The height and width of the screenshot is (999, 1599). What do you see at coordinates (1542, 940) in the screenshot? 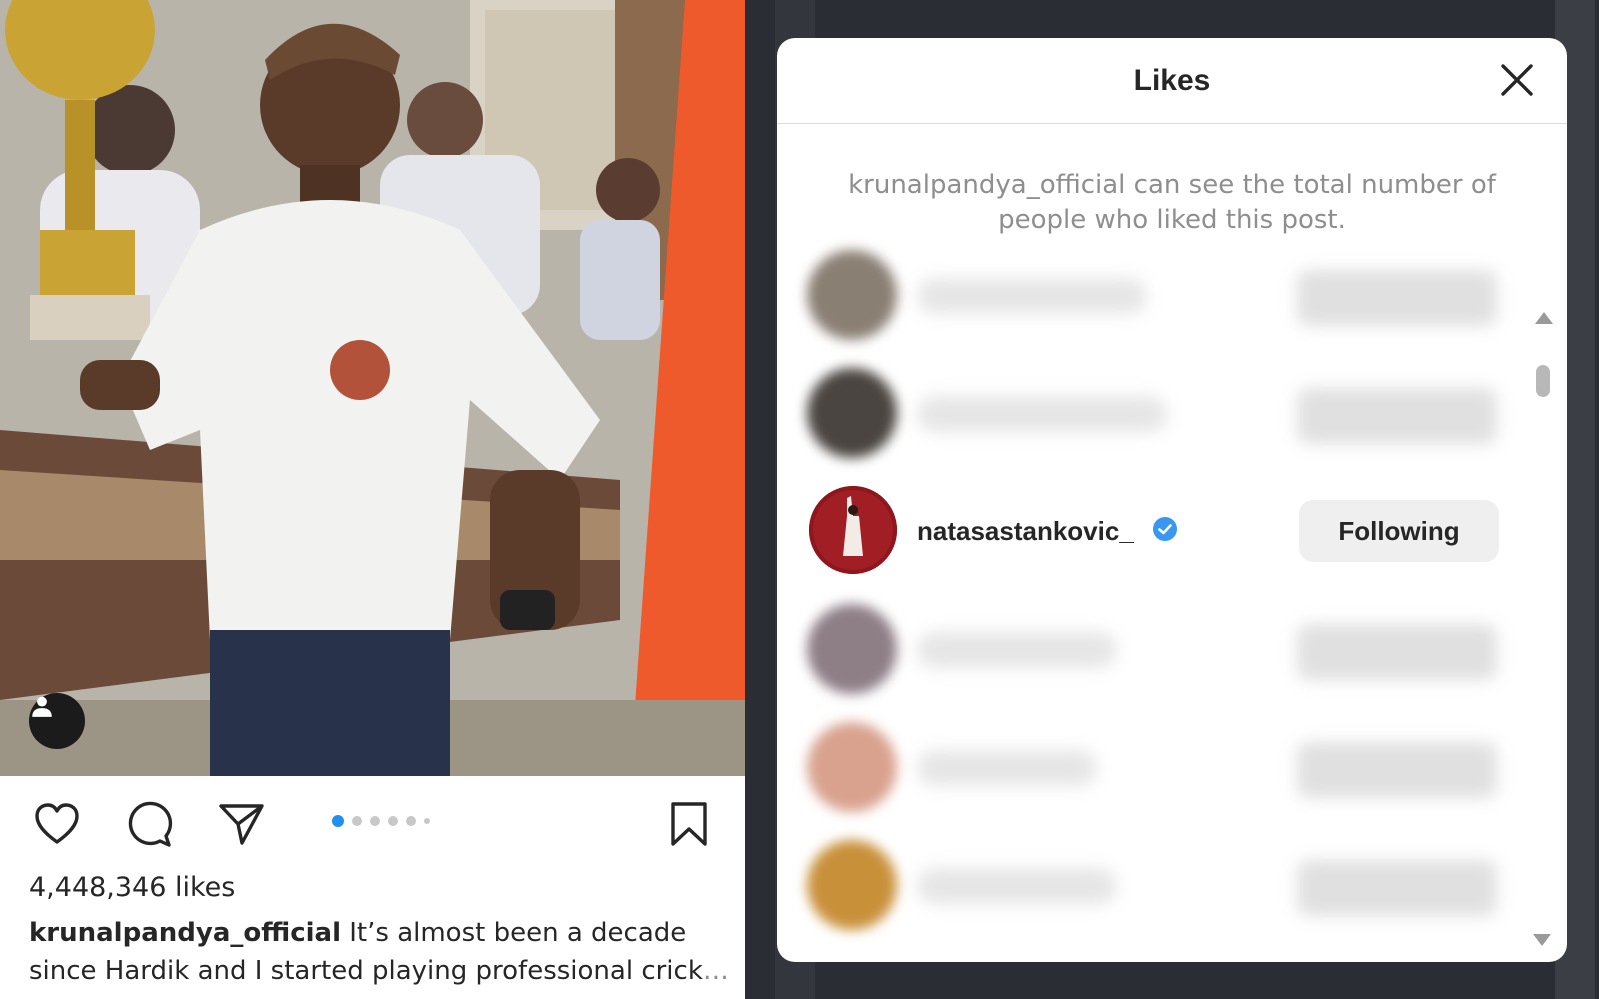
I see `scroll-down-arrow` at bounding box center [1542, 940].